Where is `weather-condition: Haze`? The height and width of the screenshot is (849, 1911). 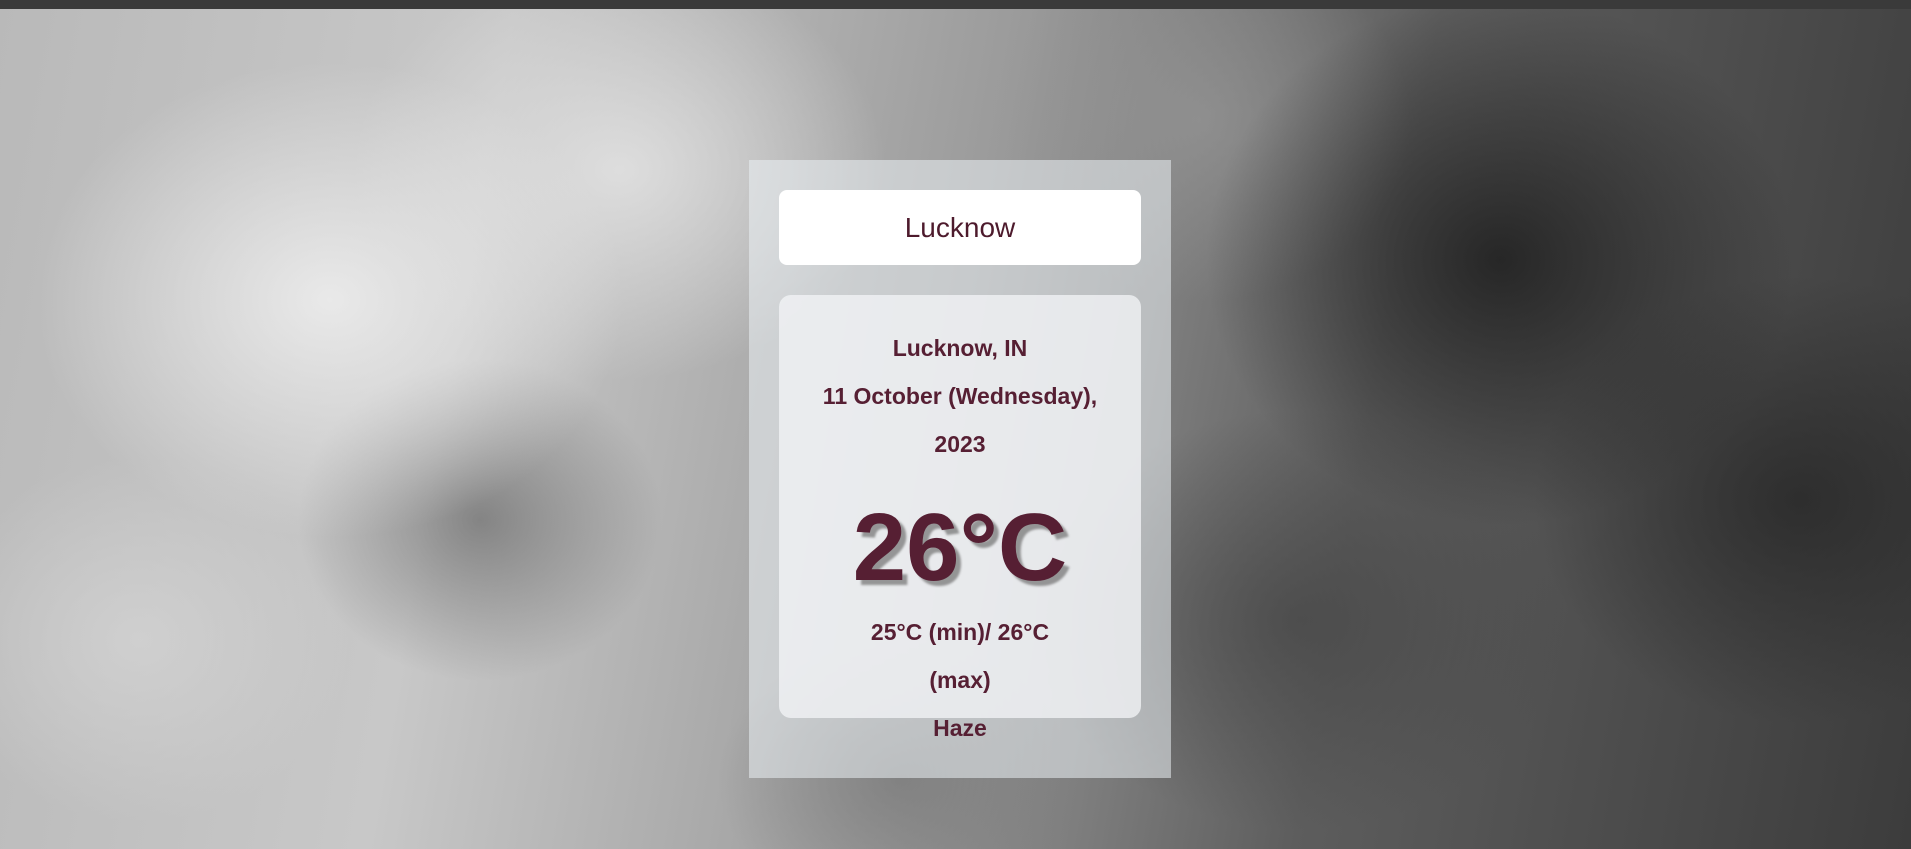 weather-condition: Haze is located at coordinates (960, 728).